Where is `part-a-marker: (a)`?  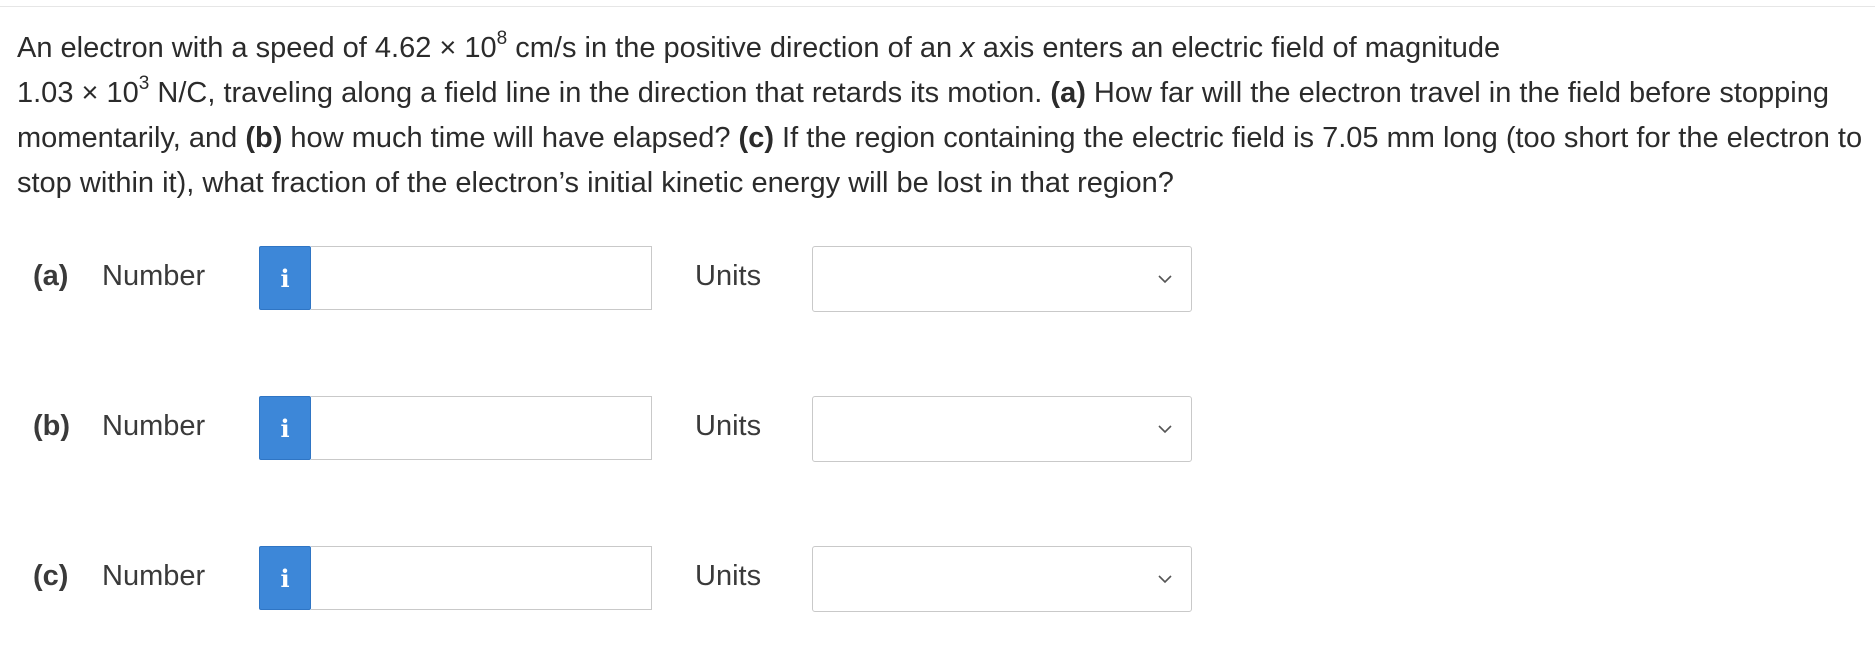
part-a-marker: (a) is located at coordinates (1068, 93).